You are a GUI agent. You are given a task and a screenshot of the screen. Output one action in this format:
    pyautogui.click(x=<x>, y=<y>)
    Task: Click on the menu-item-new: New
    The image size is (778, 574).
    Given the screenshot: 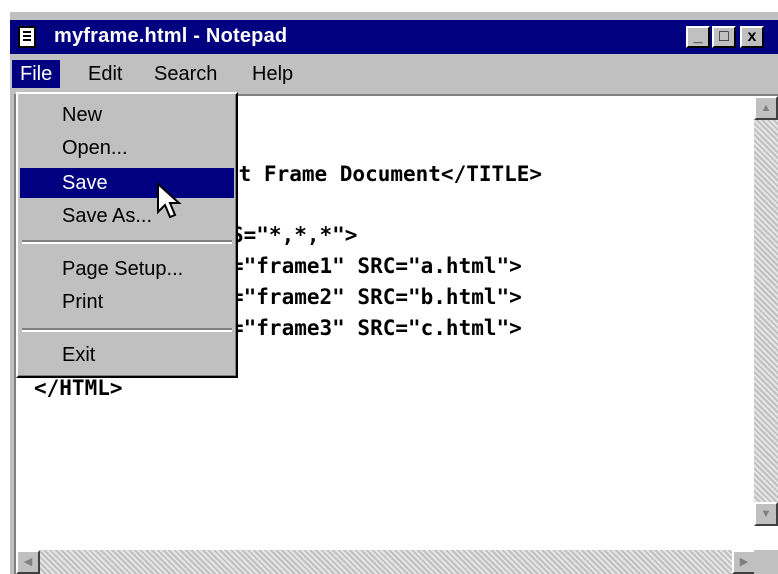 What is the action you would take?
    pyautogui.click(x=127, y=115)
    